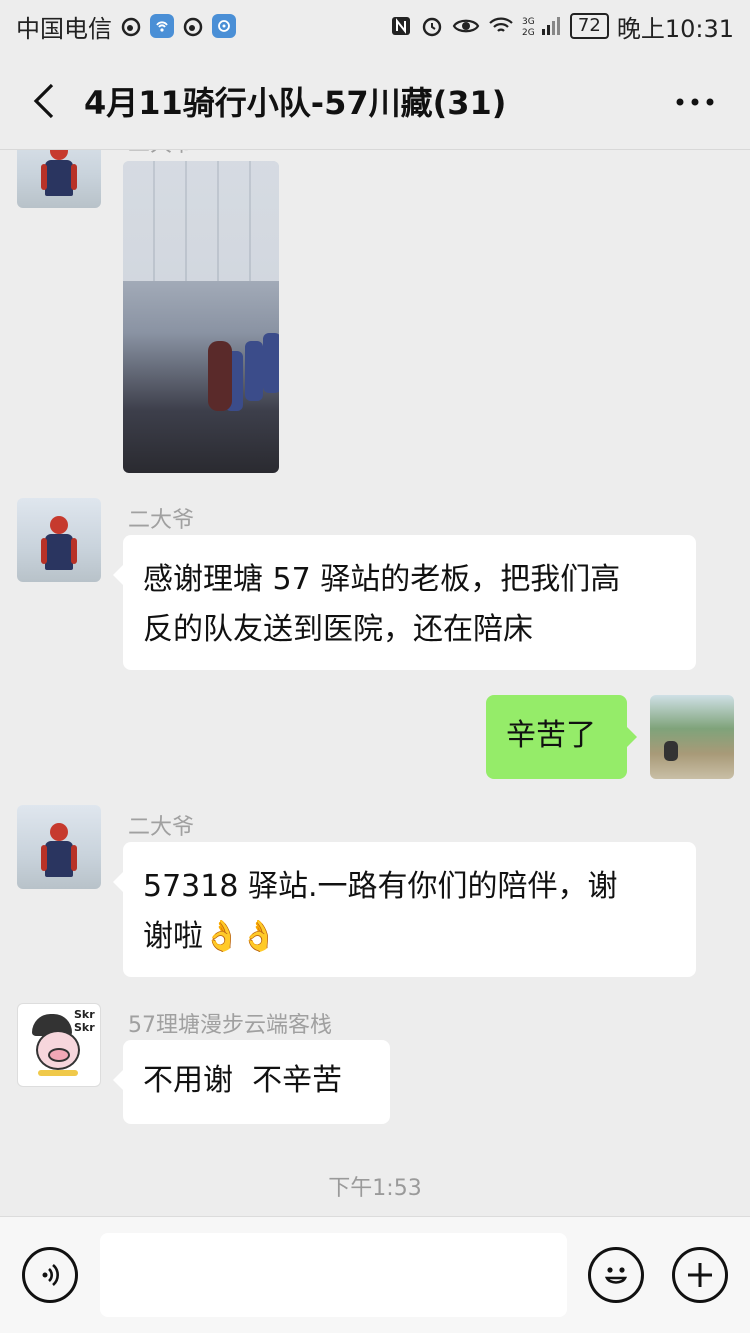 Image resolution: width=750 pixels, height=1333 pixels. Describe the element at coordinates (240, 936) in the screenshot. I see `ok-hand-emoji: 👌👌` at that location.